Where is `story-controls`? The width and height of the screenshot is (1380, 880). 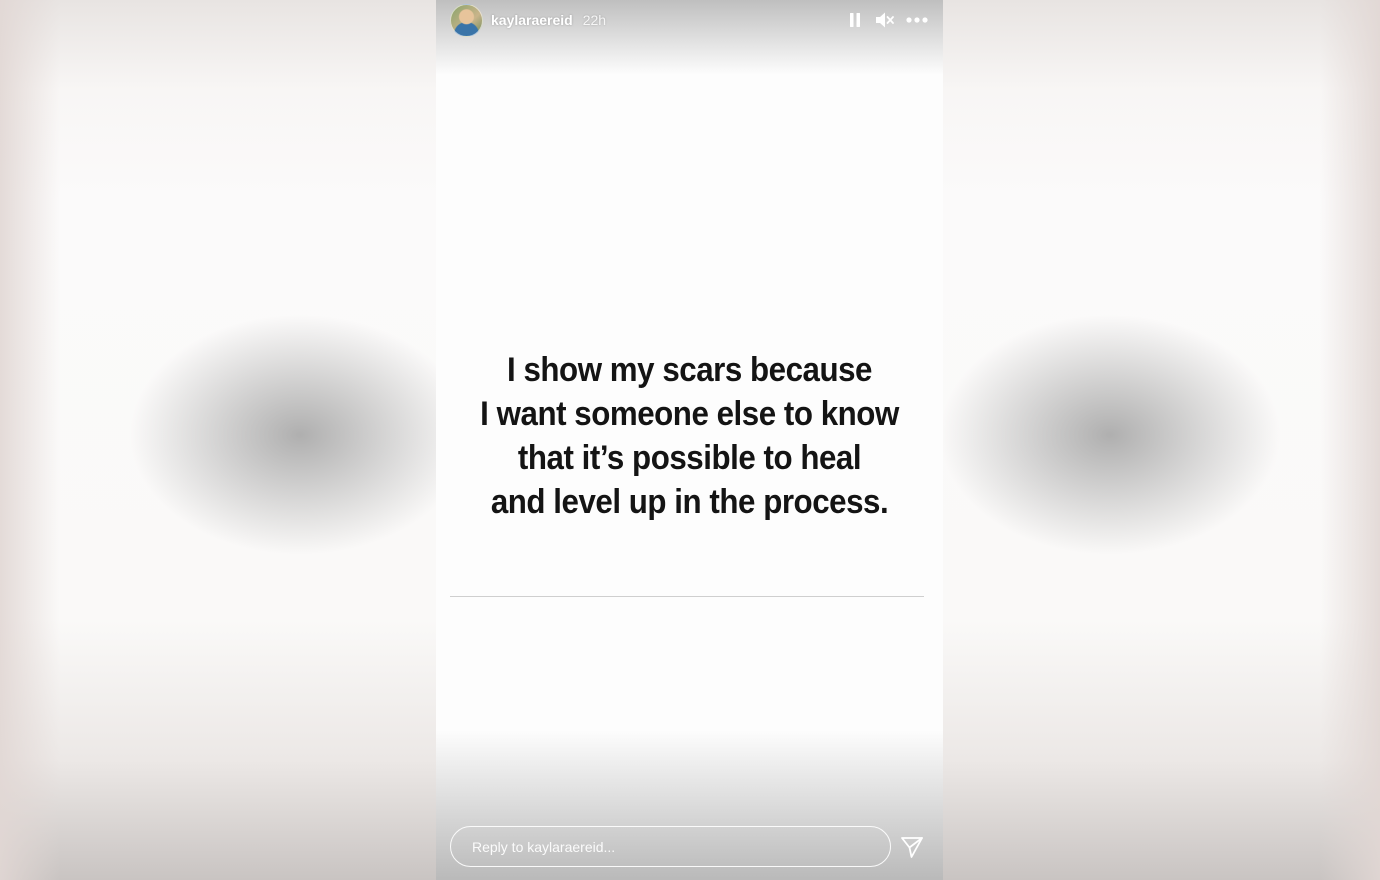
story-controls is located at coordinates (887, 20).